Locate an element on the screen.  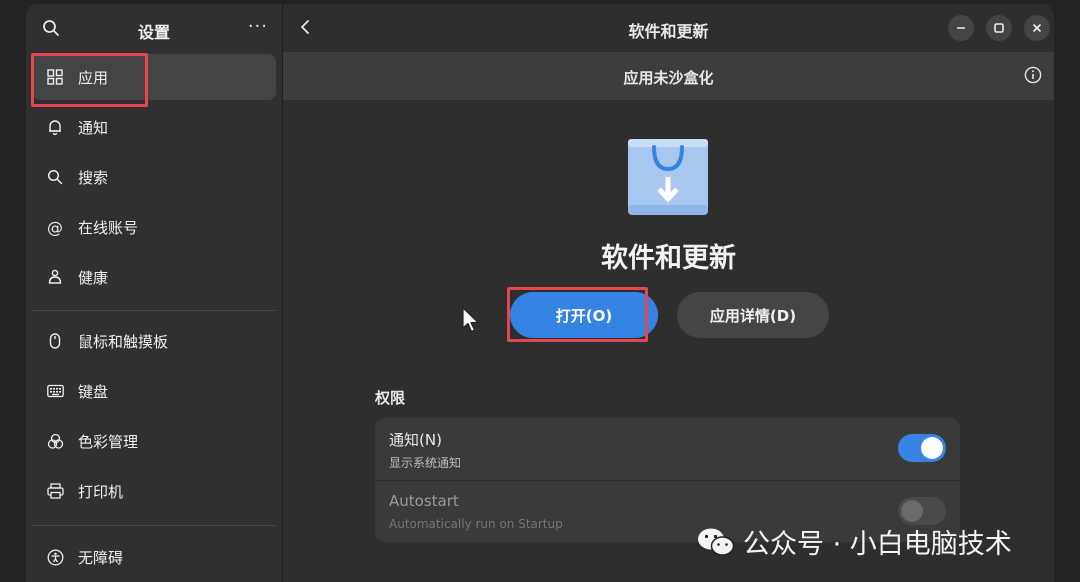
sidebar-header: 设置 ··· is located at coordinates (154, 28).